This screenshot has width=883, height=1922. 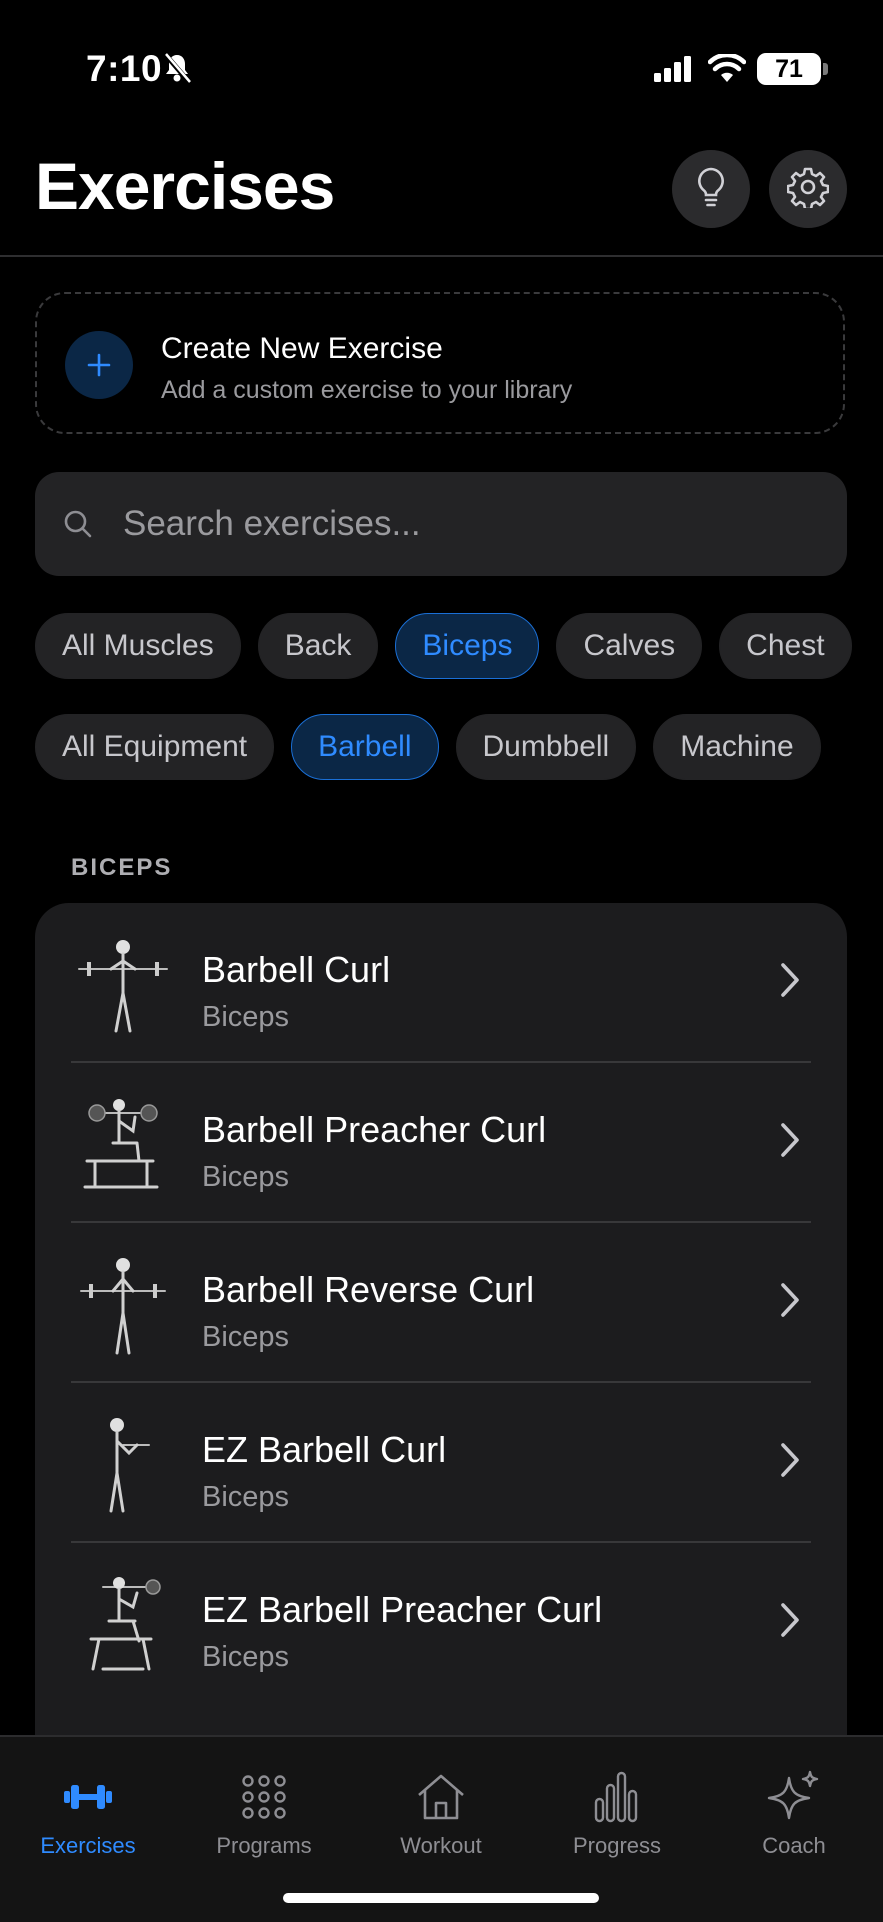 I want to click on filter-chip-chest: Chest, so click(x=785, y=646).